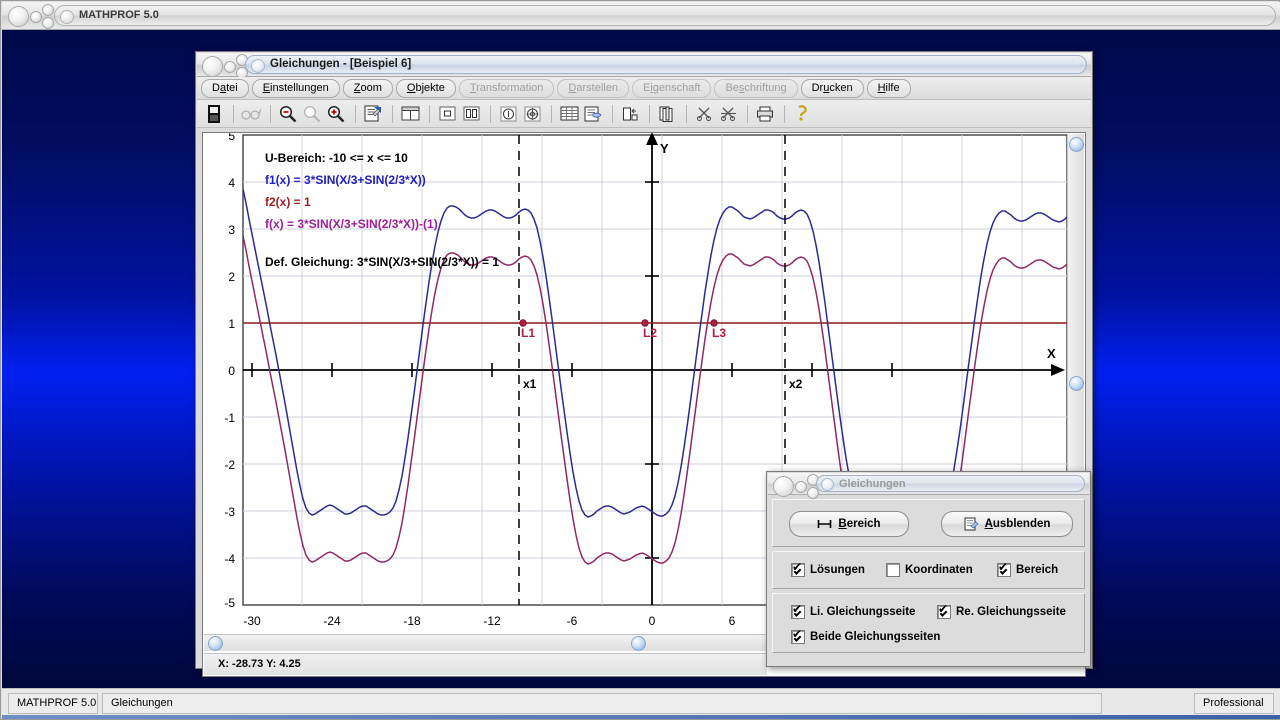 The height and width of the screenshot is (720, 1280). I want to click on help-orb-icon, so click(48, 23).